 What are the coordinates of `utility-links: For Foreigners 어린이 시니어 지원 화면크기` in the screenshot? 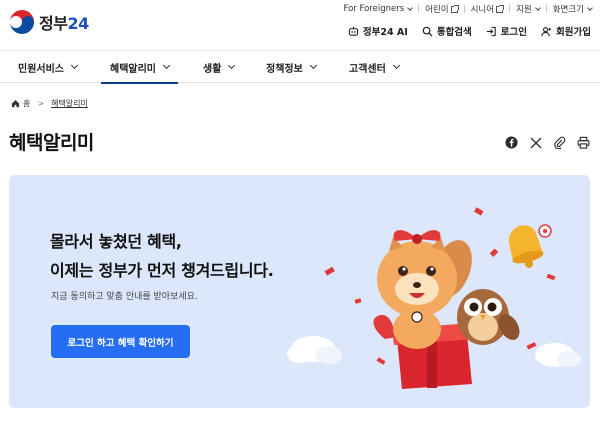 It's located at (468, 9).